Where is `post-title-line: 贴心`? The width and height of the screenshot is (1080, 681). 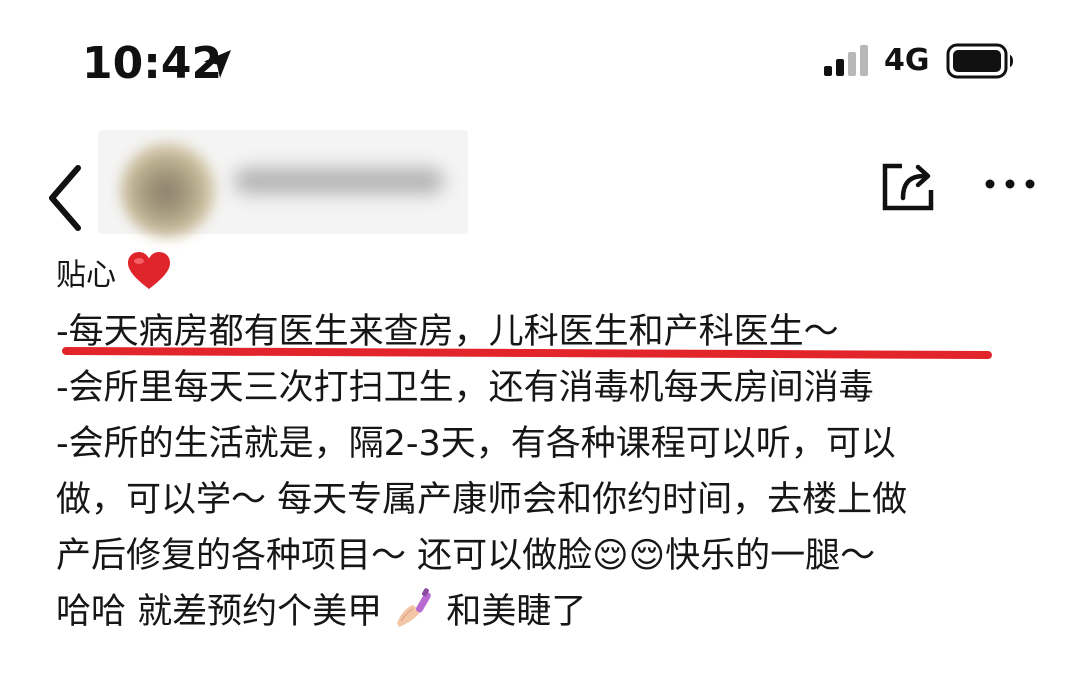
post-title-line: 贴心 is located at coordinates (556, 276).